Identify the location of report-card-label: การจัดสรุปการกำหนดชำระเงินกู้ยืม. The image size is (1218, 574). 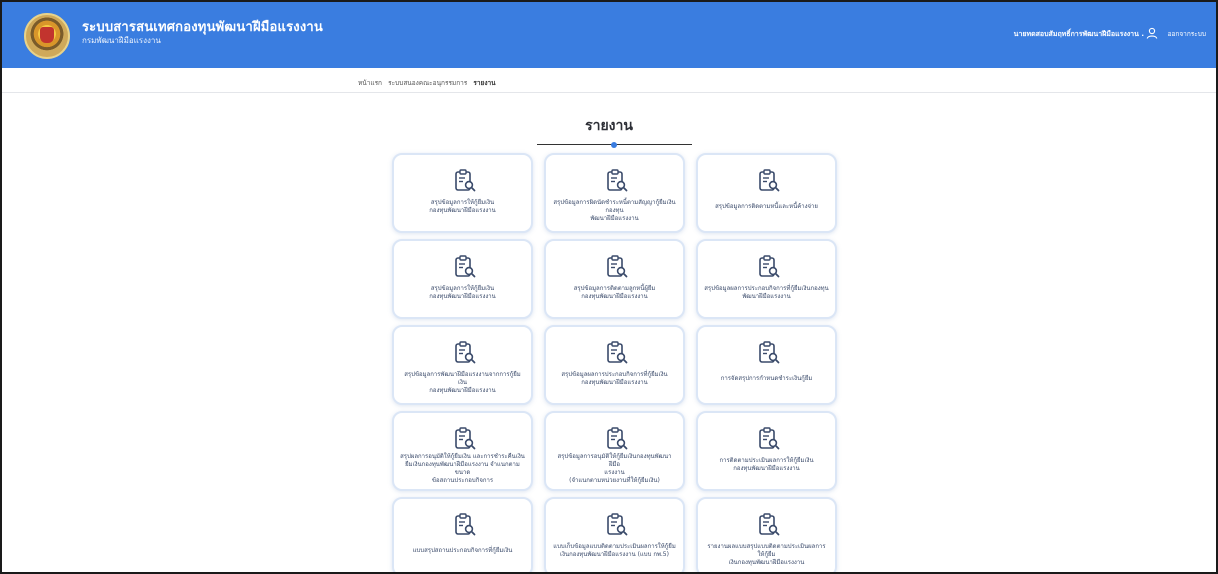
(766, 378).